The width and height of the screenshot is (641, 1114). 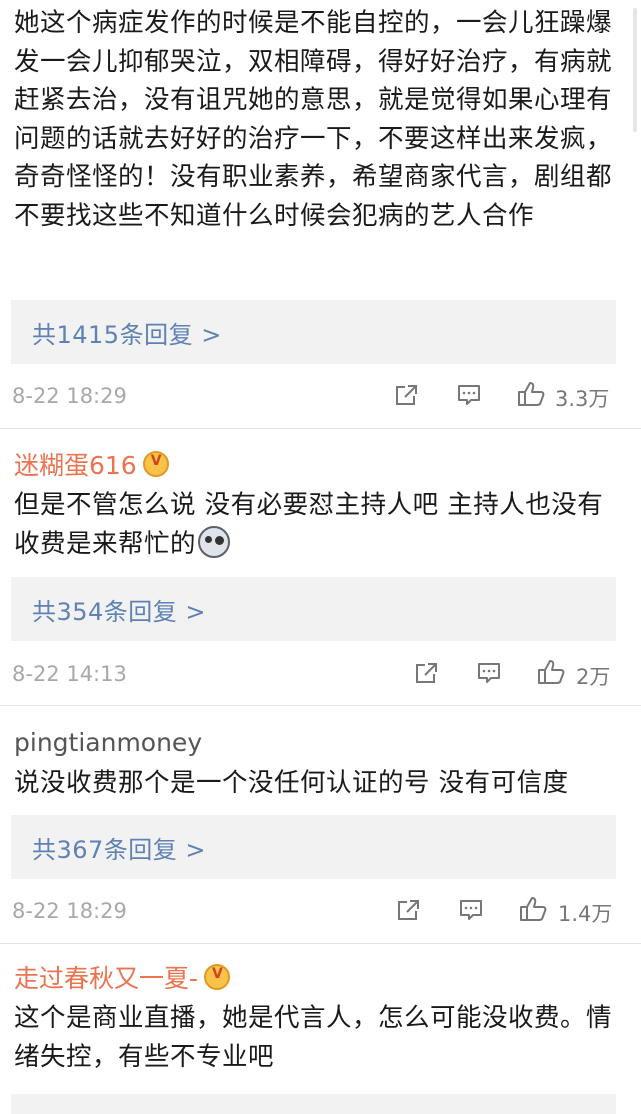 What do you see at coordinates (320, 742) in the screenshot?
I see `username-row: pingtianmoney` at bounding box center [320, 742].